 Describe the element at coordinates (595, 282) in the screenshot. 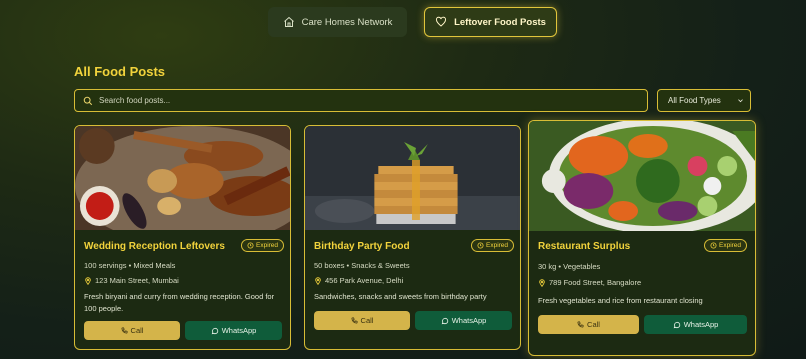

I see `post-address-text: 789 Food Street, Bangalore` at that location.